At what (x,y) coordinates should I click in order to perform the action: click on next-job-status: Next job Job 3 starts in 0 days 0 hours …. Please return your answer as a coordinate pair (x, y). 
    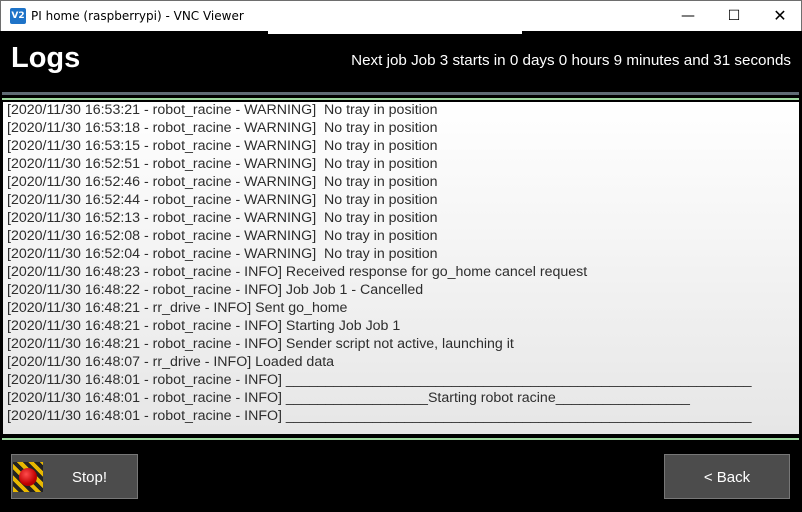
    Looking at the image, I should click on (571, 60).